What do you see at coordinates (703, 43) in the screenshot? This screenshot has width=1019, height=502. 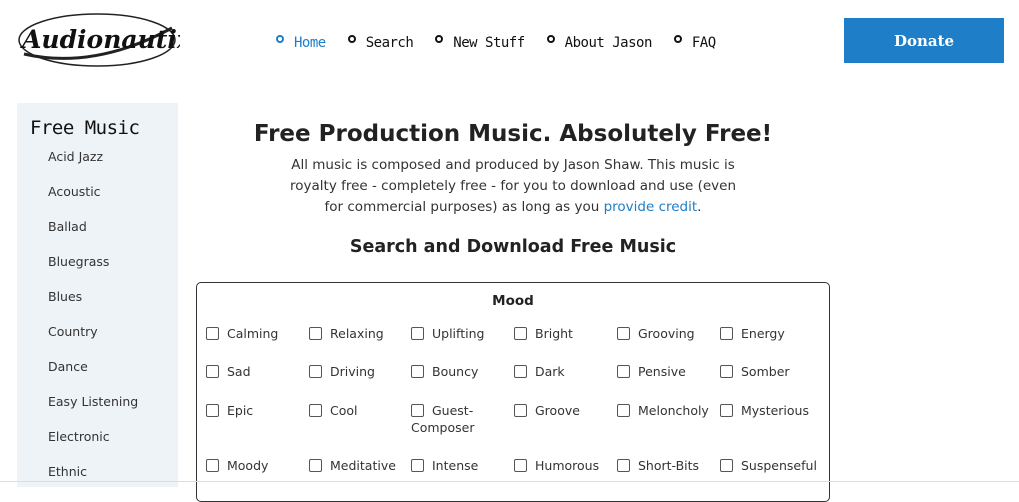 I see `nav-faq-label: FAQ` at bounding box center [703, 43].